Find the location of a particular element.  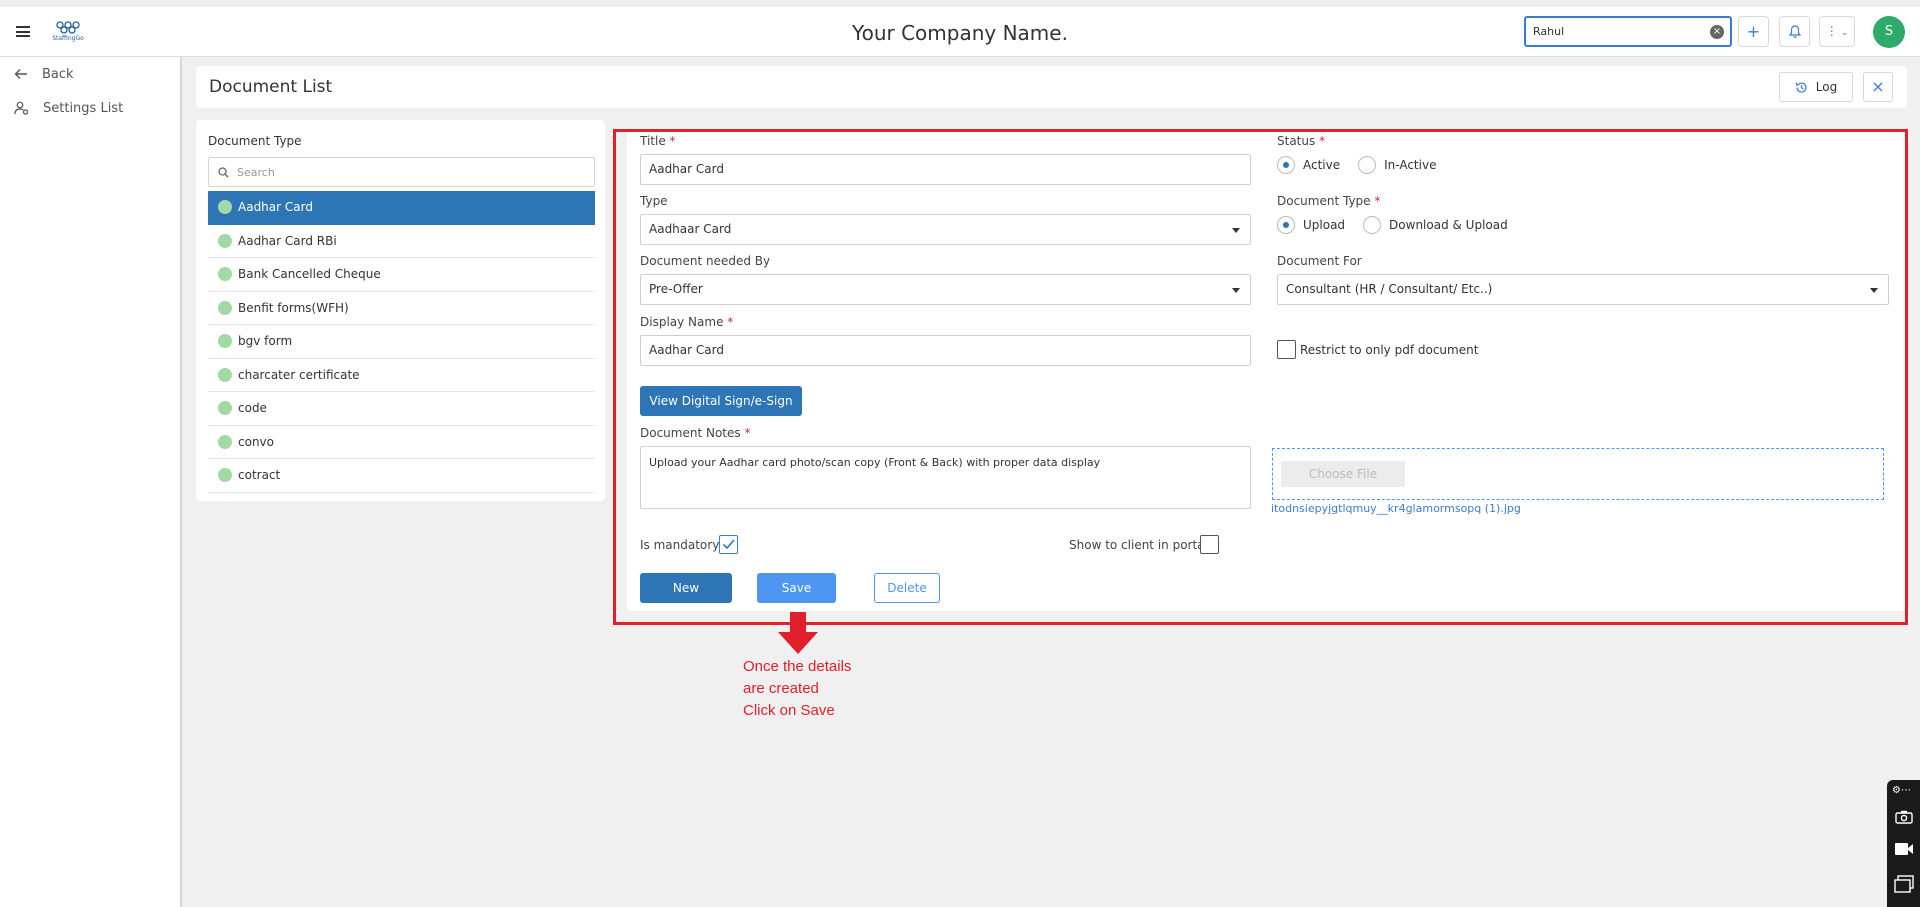

document-notes-label-text: Document Notes is located at coordinates (690, 433).